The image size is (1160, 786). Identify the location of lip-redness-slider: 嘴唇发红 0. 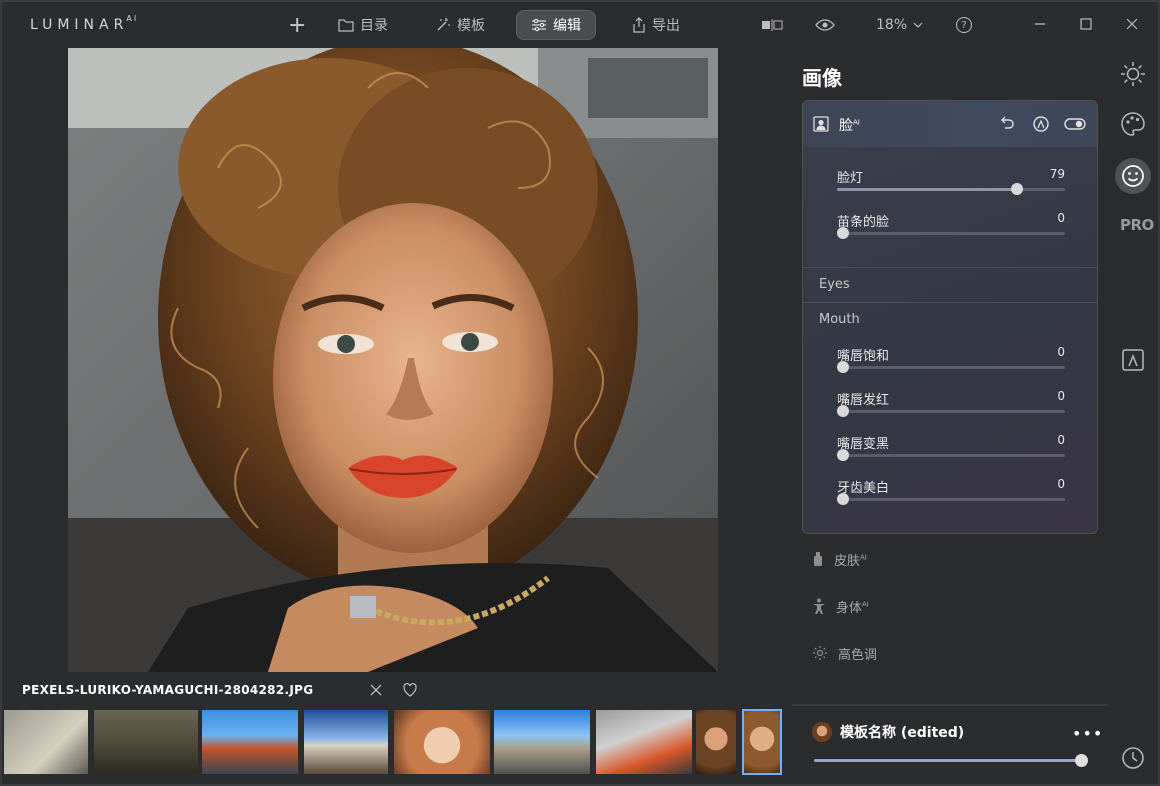
(951, 409).